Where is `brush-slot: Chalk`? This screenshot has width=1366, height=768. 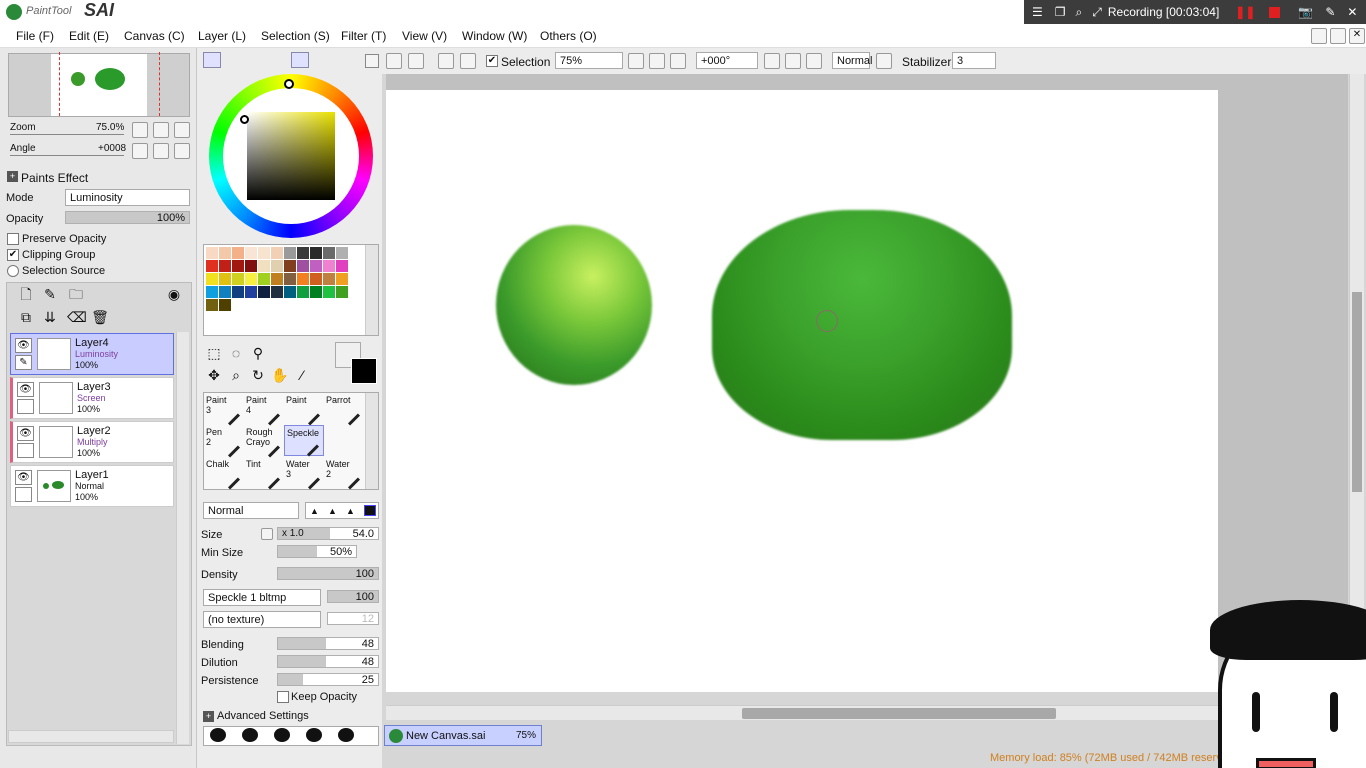
brush-slot: Chalk is located at coordinates (224, 473).